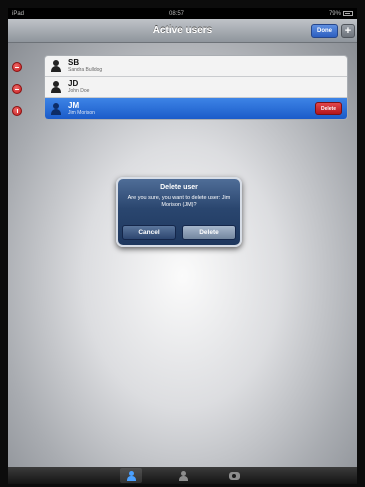 The image size is (365, 487). What do you see at coordinates (74, 62) in the screenshot?
I see `user-initials: SB` at bounding box center [74, 62].